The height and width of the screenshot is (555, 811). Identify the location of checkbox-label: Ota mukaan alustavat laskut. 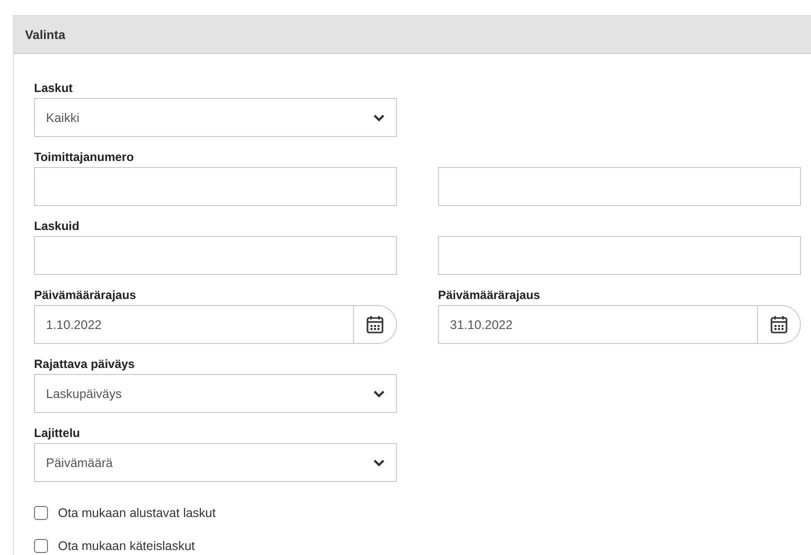
(137, 513).